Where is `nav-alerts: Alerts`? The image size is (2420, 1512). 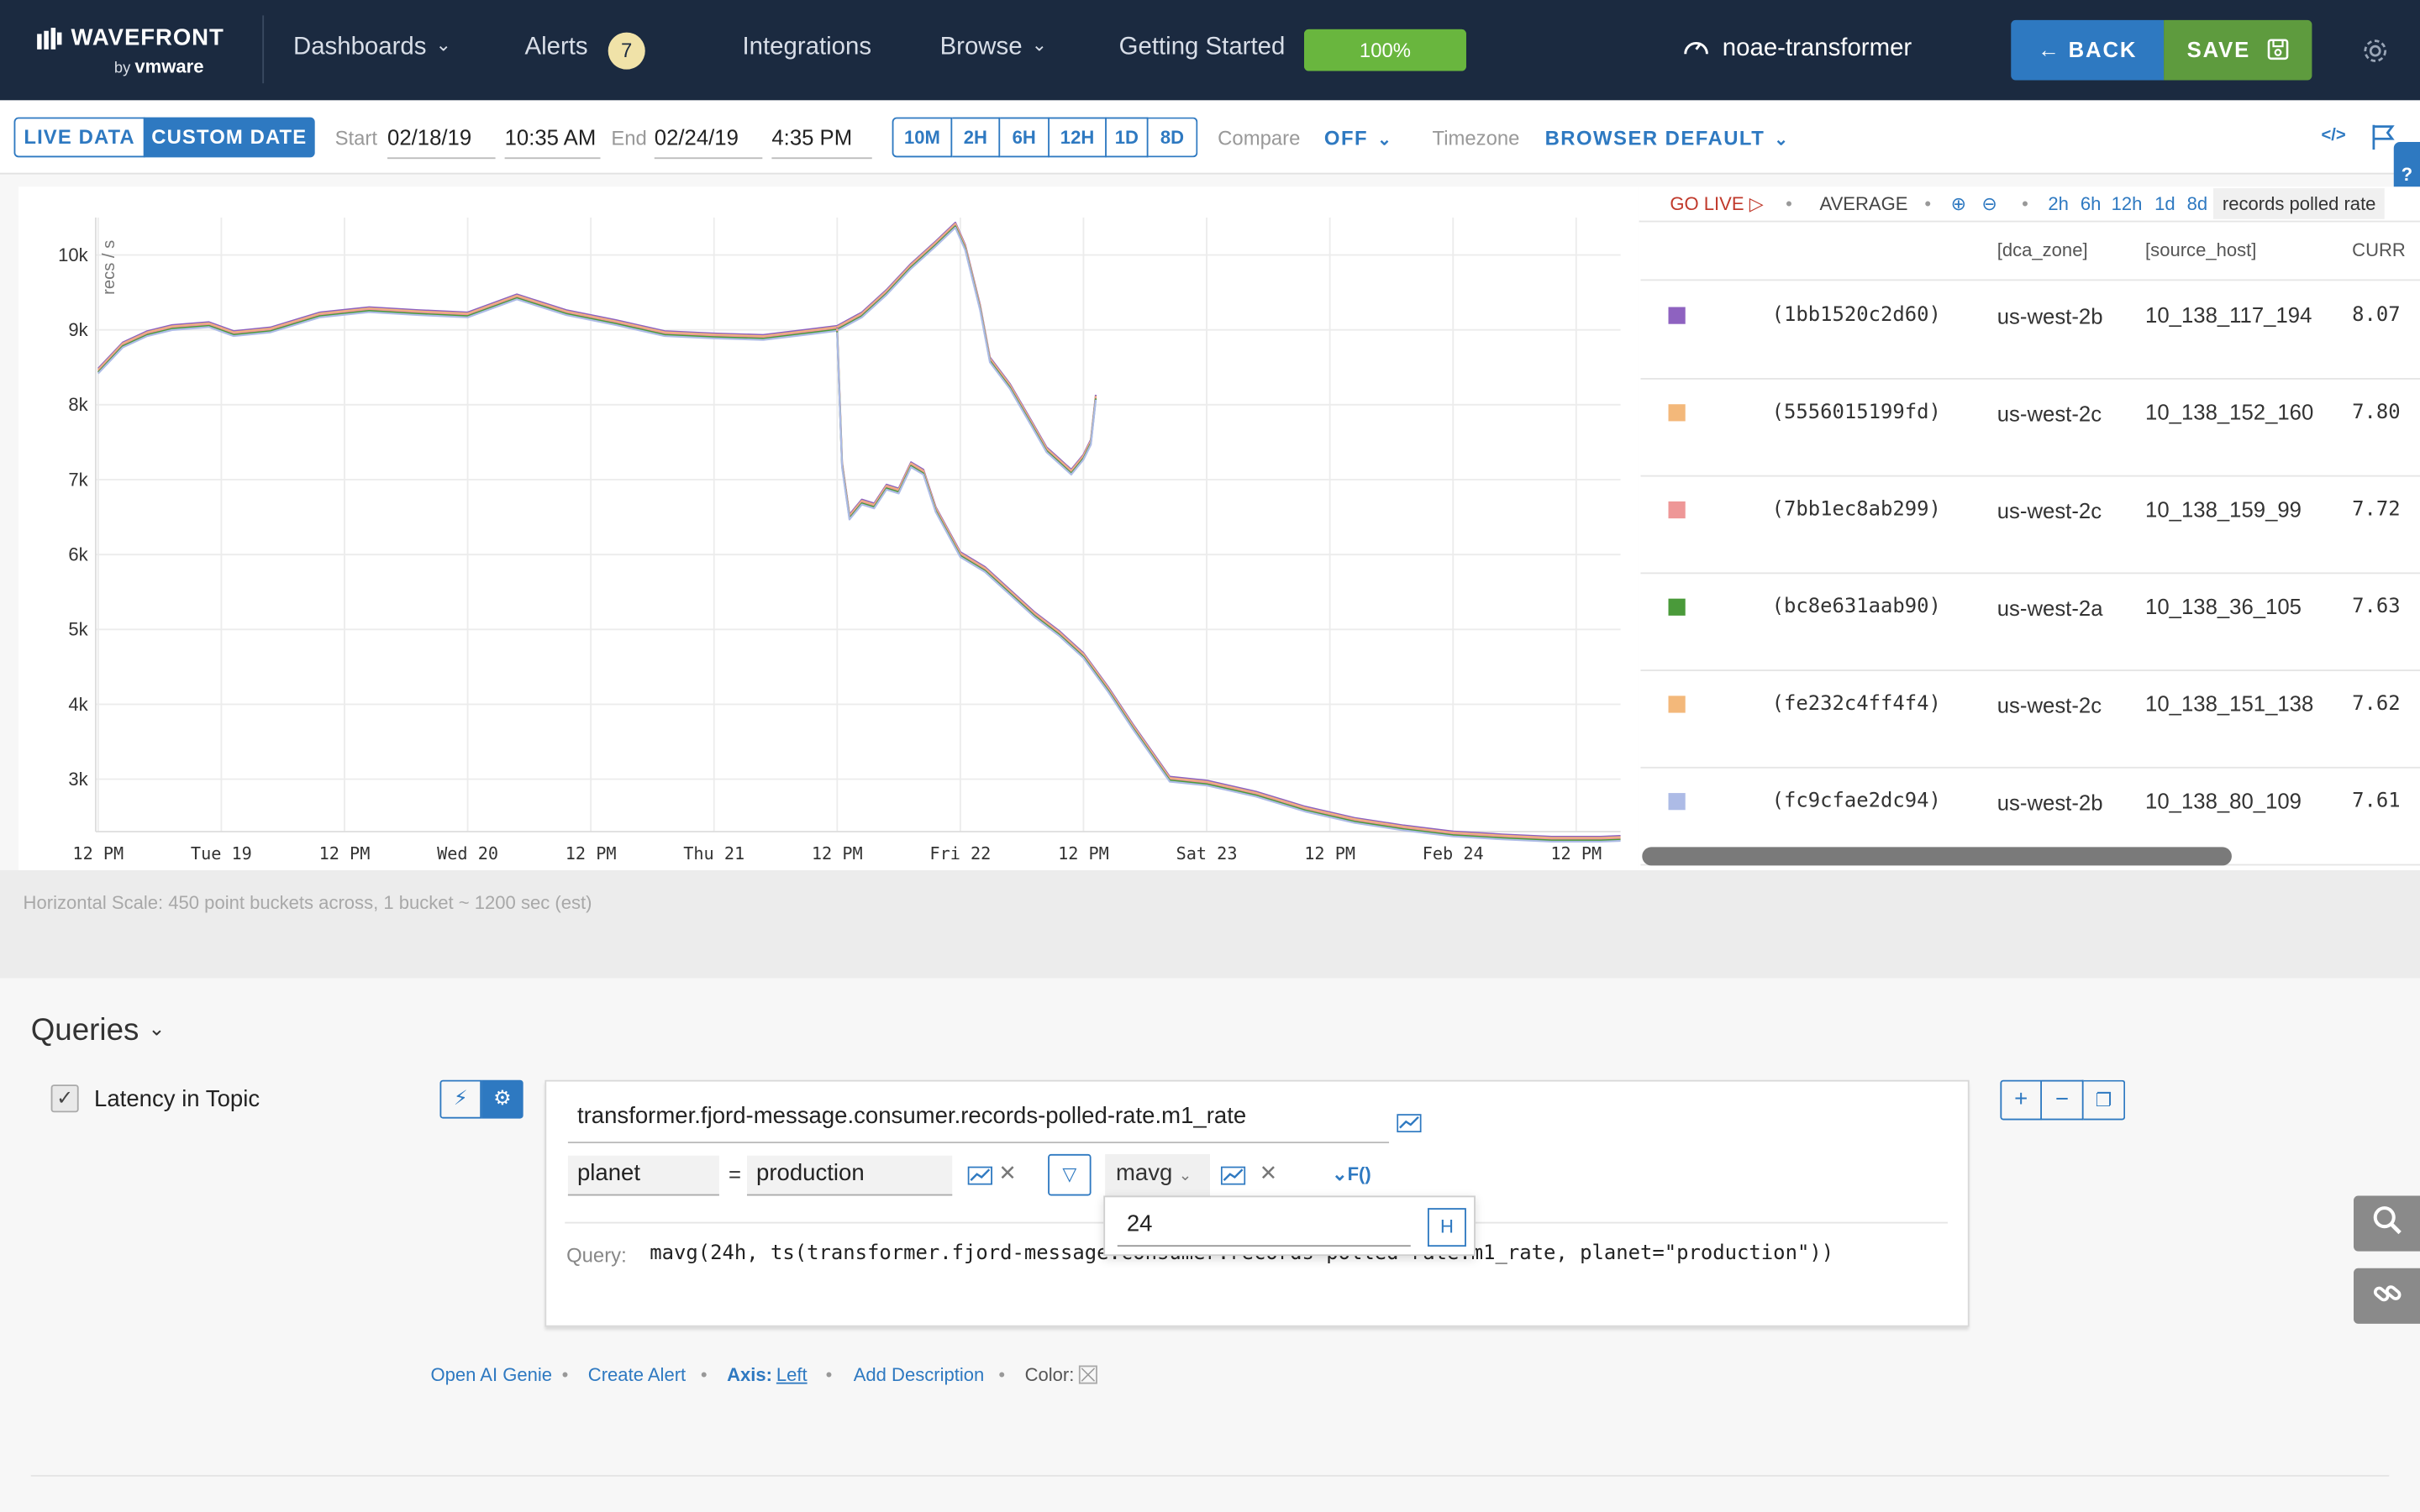 nav-alerts: Alerts is located at coordinates (555, 47).